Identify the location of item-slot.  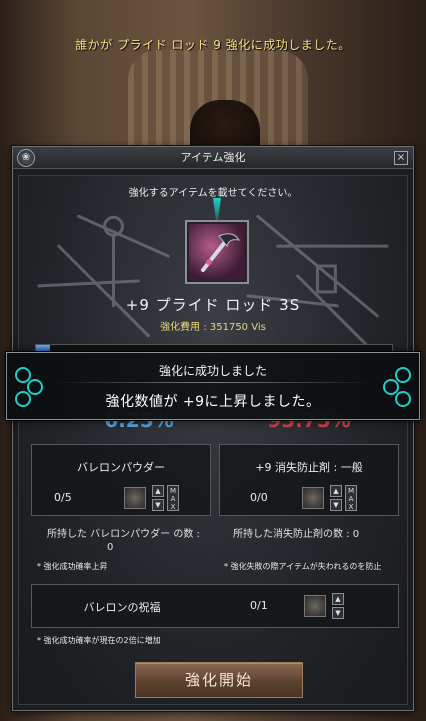
(217, 252).